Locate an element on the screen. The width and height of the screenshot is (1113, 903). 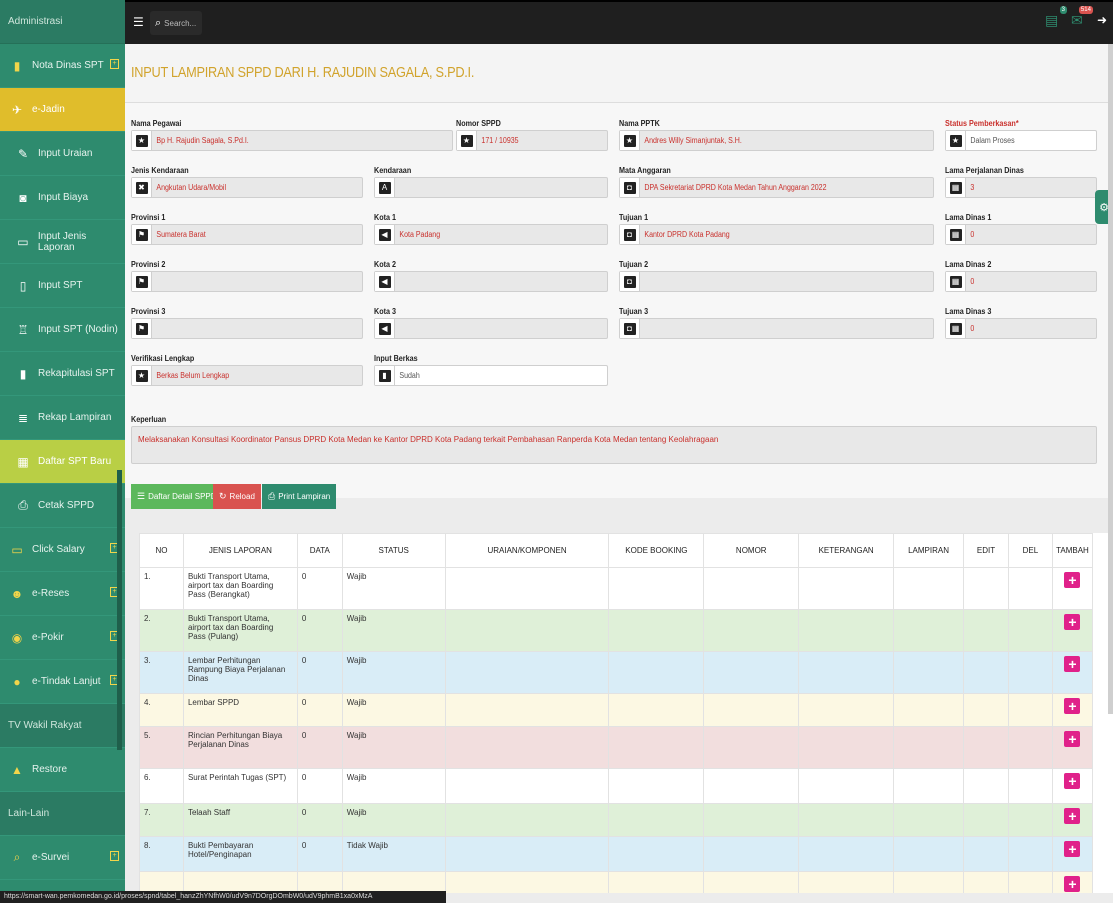
print-lampiran-button: ⎙ Print Lampiran is located at coordinates (299, 496).